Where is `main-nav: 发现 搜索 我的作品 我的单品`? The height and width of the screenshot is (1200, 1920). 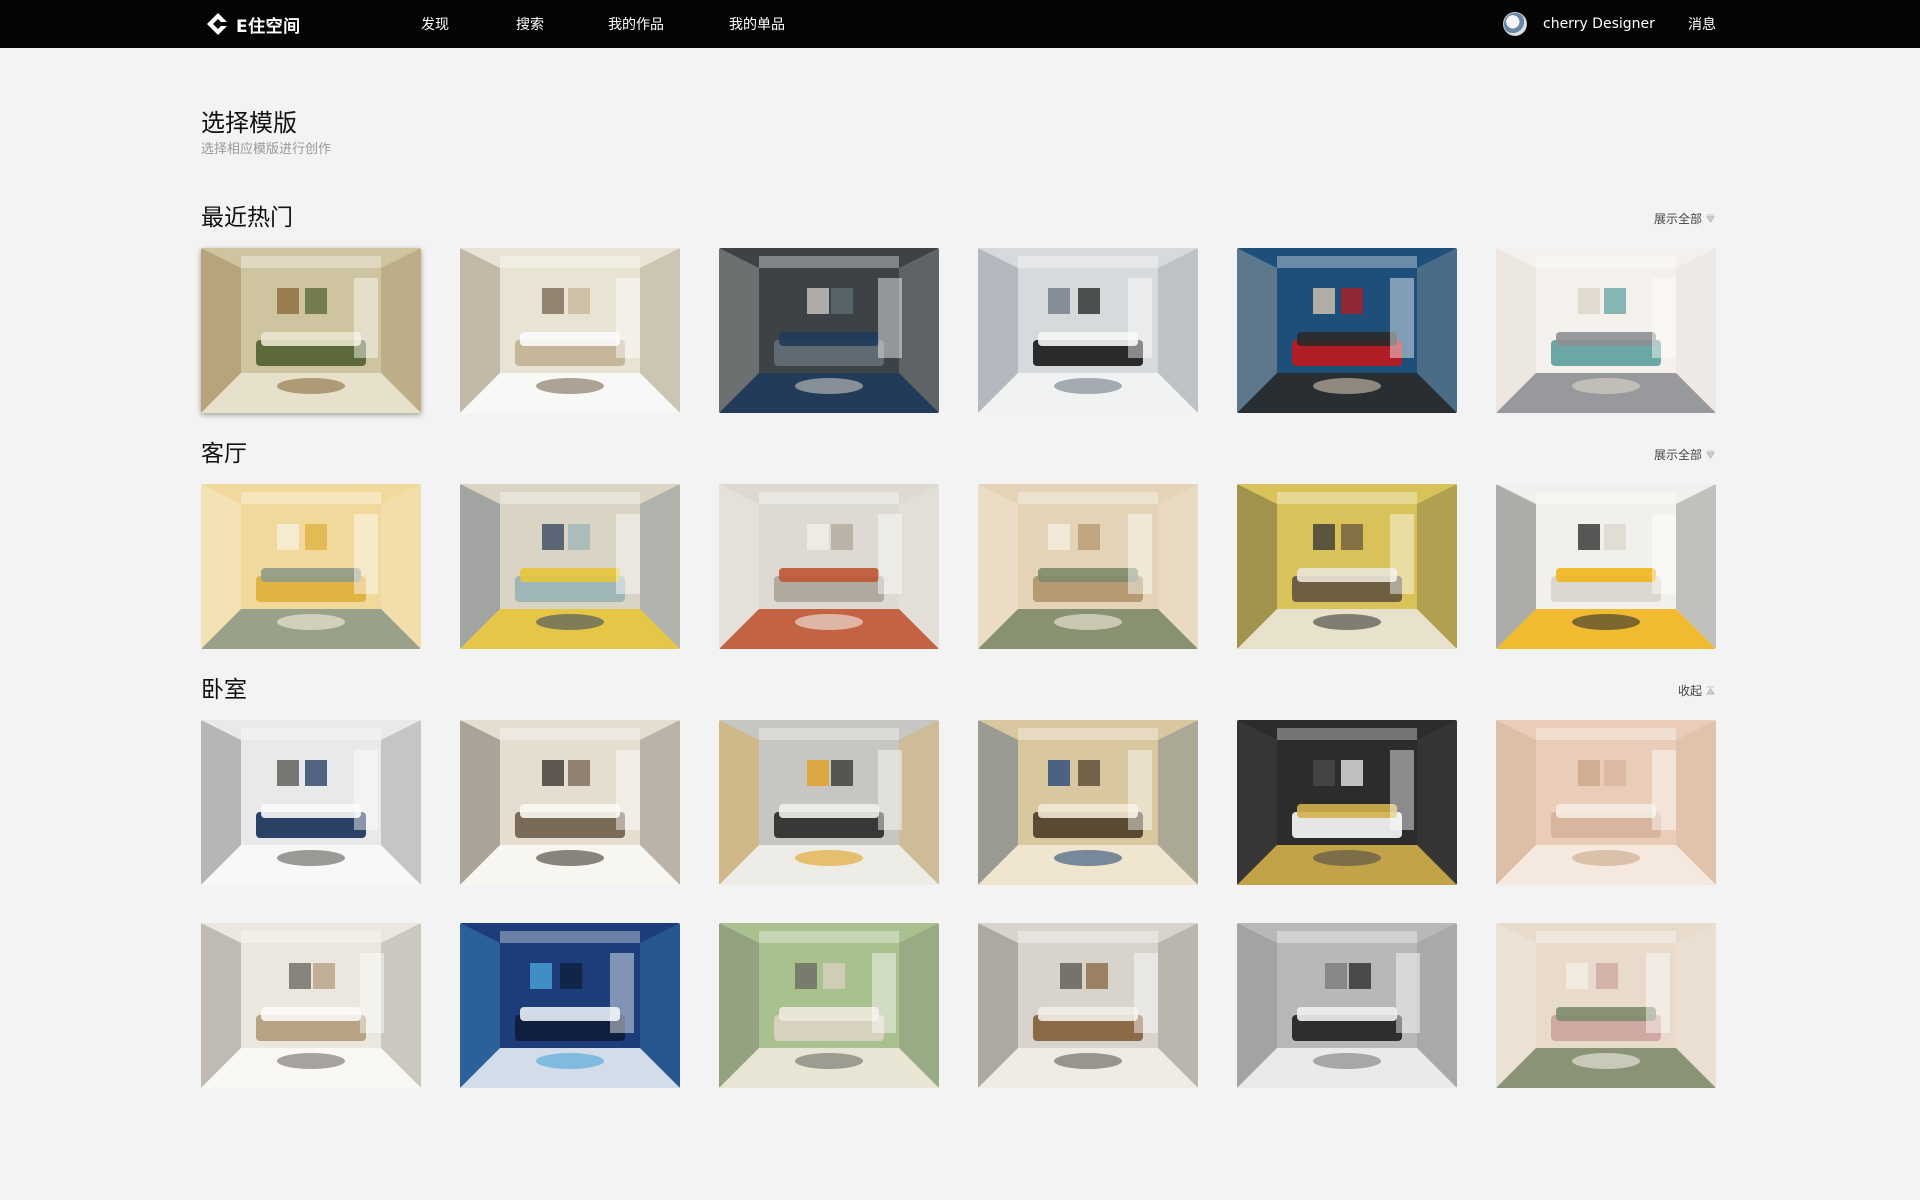 main-nav: 发现 搜索 我的作品 我的单品 is located at coordinates (603, 24).